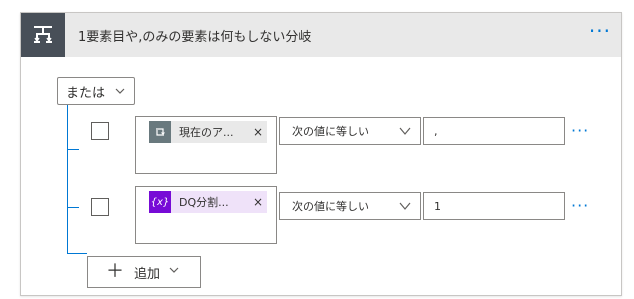 This screenshot has height=299, width=634. Describe the element at coordinates (147, 274) in the screenshot. I see `add-button-label: 追加` at that location.